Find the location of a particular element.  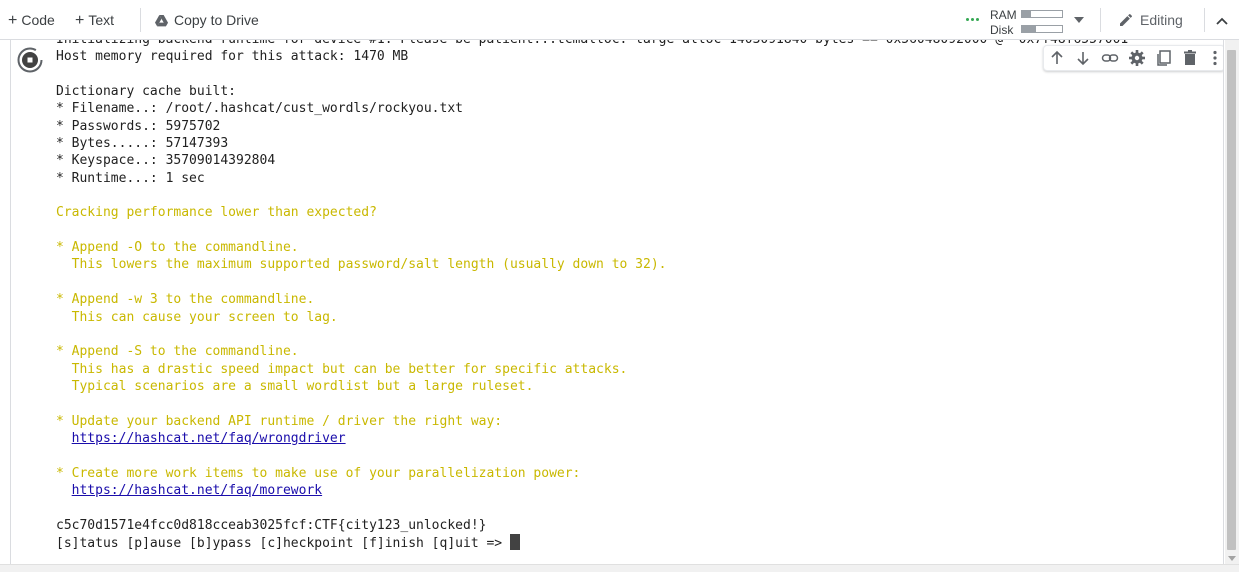

stop-execution-button is located at coordinates (30, 60).